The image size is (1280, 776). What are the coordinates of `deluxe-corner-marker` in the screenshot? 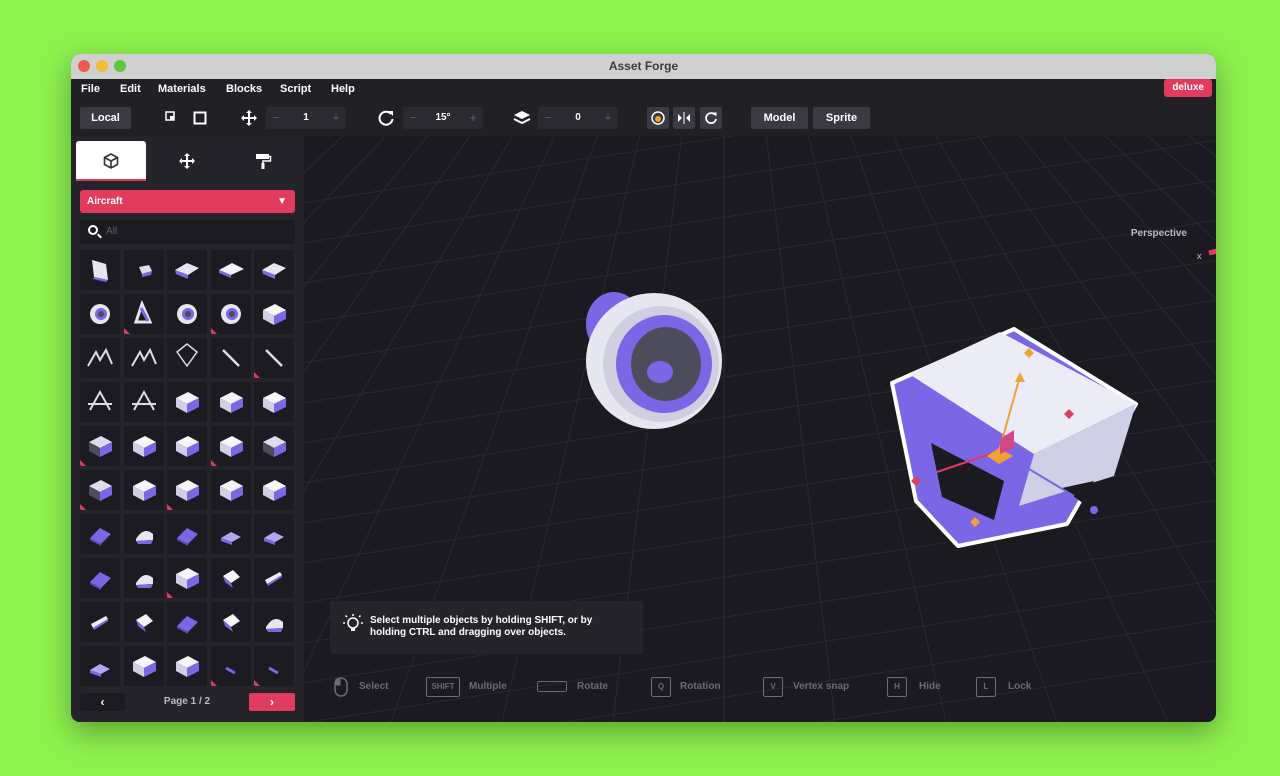 It's located at (257, 375).